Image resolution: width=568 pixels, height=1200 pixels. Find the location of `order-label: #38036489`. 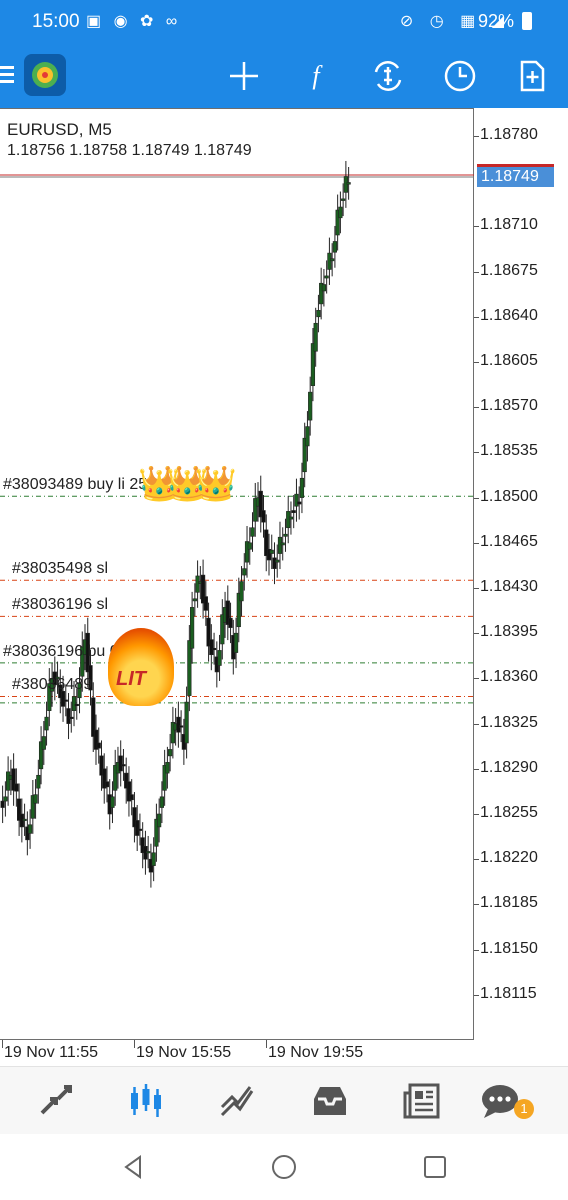

order-label: #38036489 is located at coordinates (52, 685).